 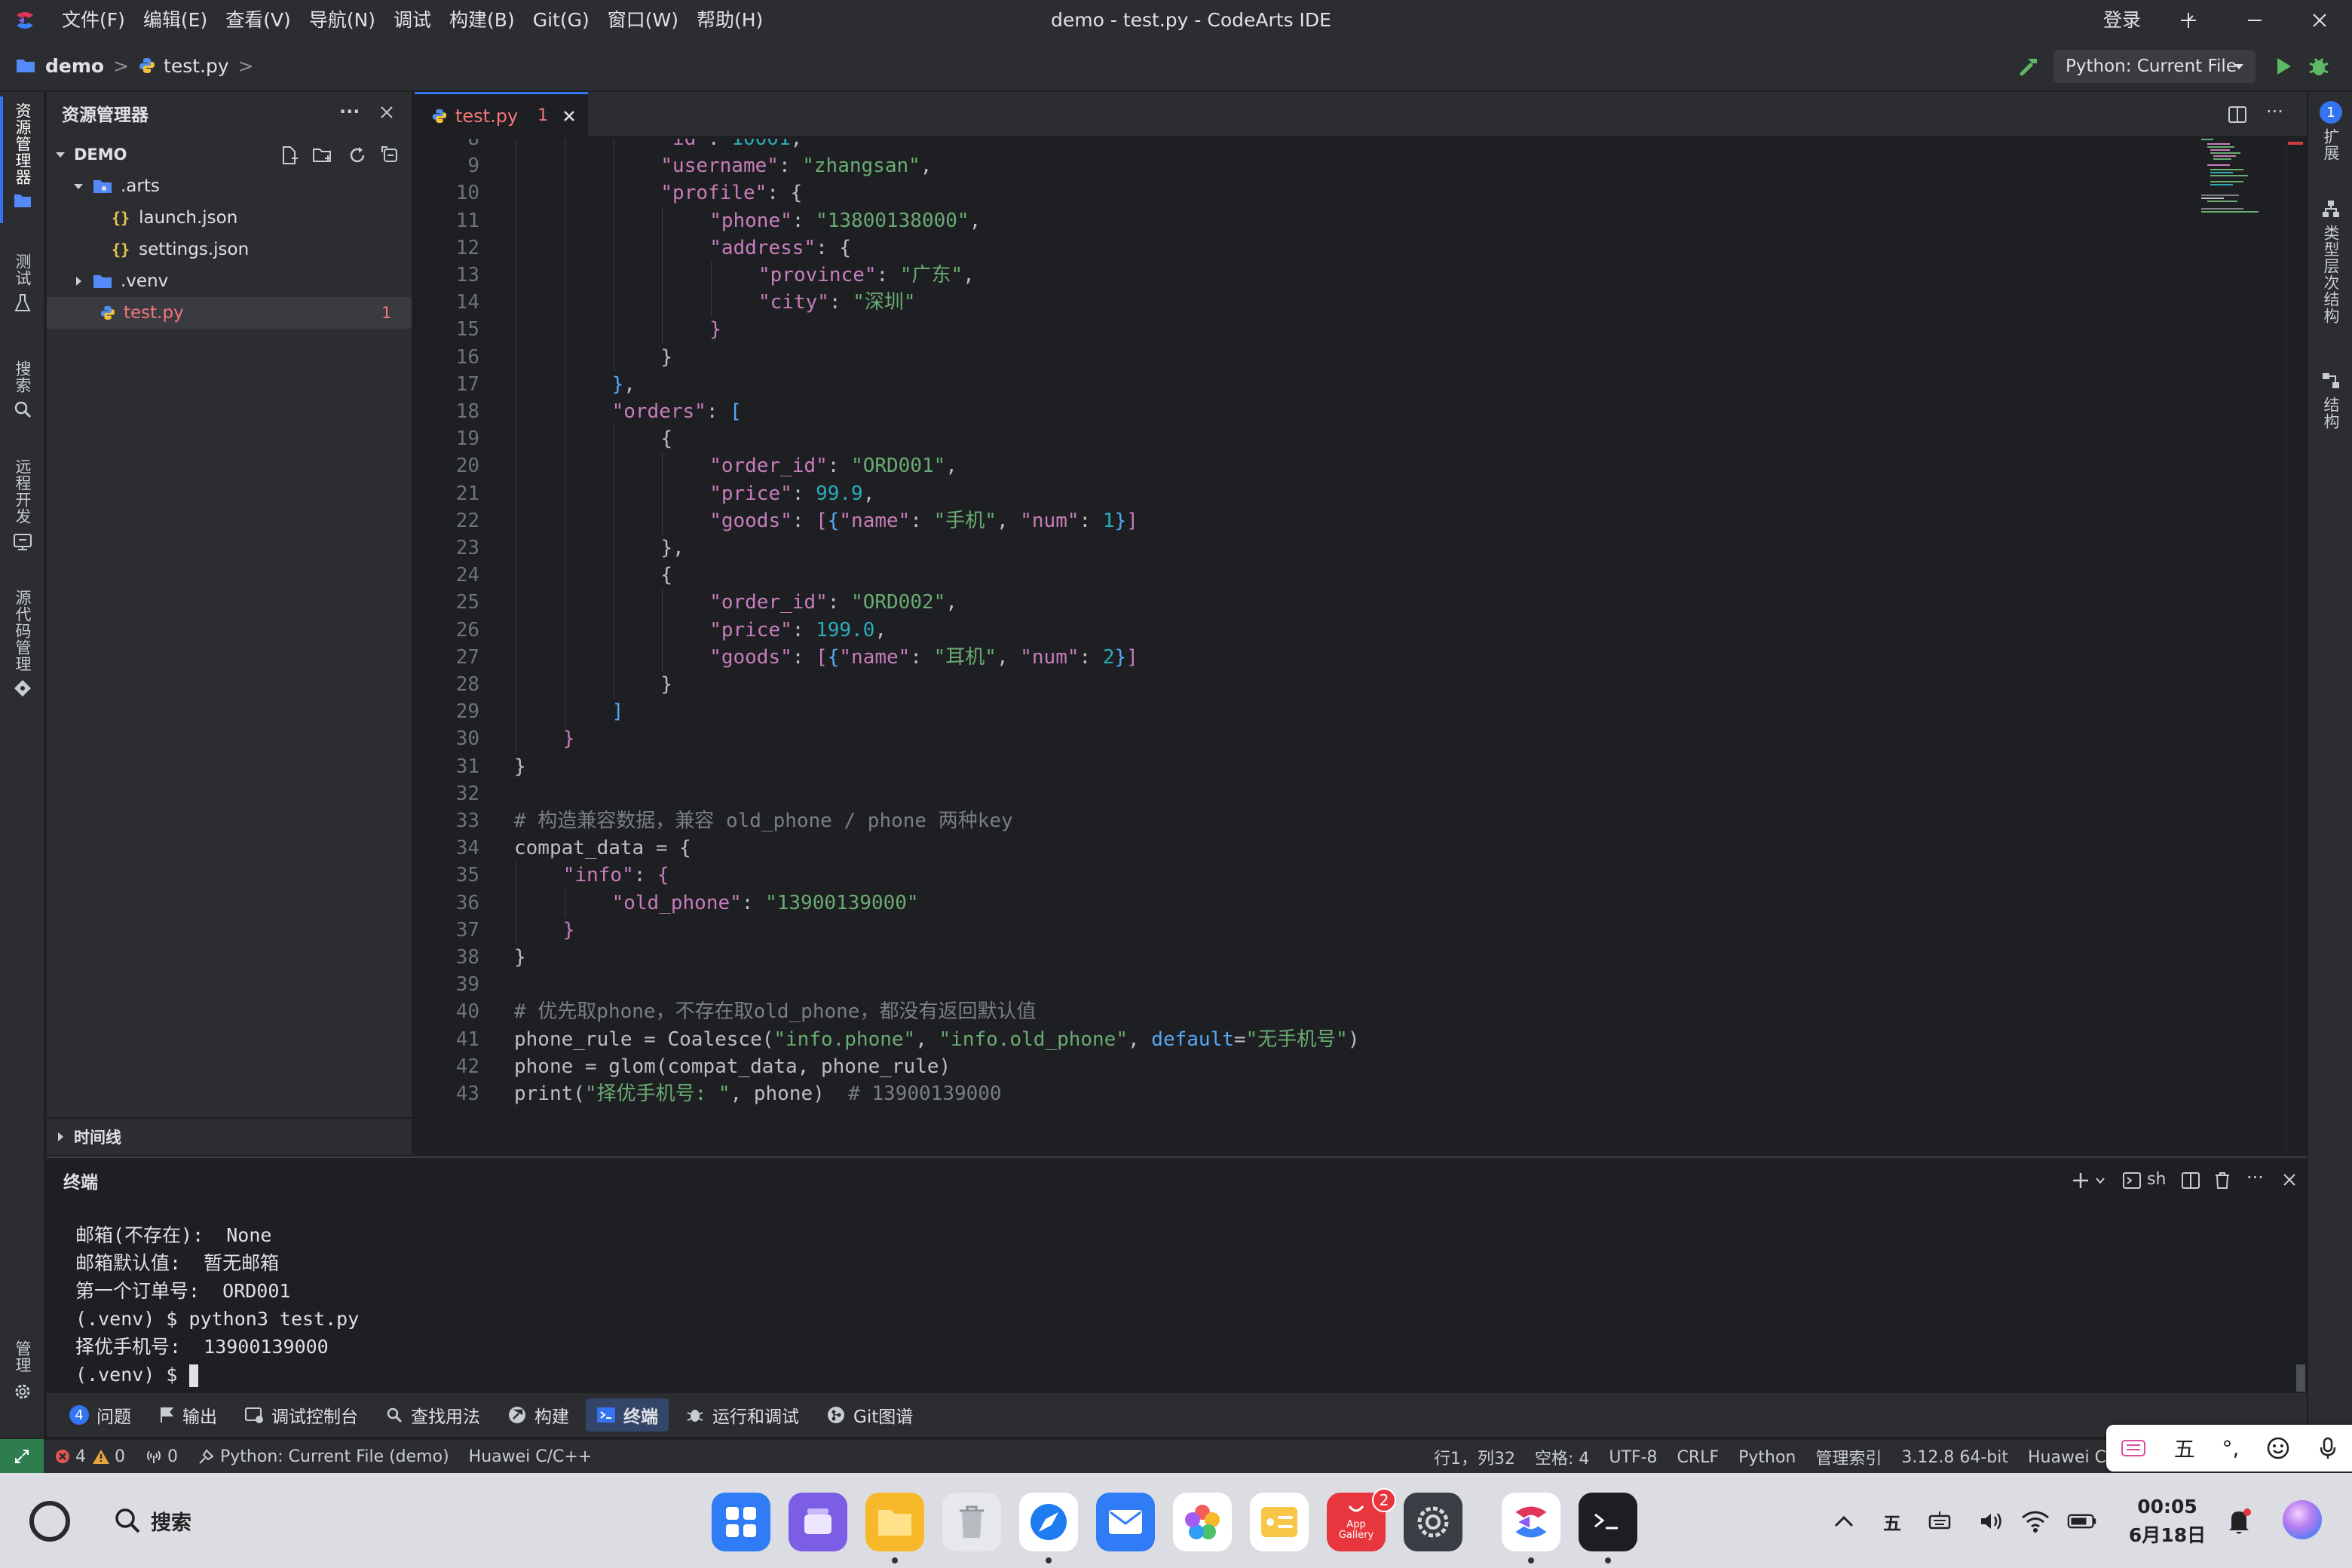 I want to click on tree-item-venv: .venv, so click(x=229, y=281).